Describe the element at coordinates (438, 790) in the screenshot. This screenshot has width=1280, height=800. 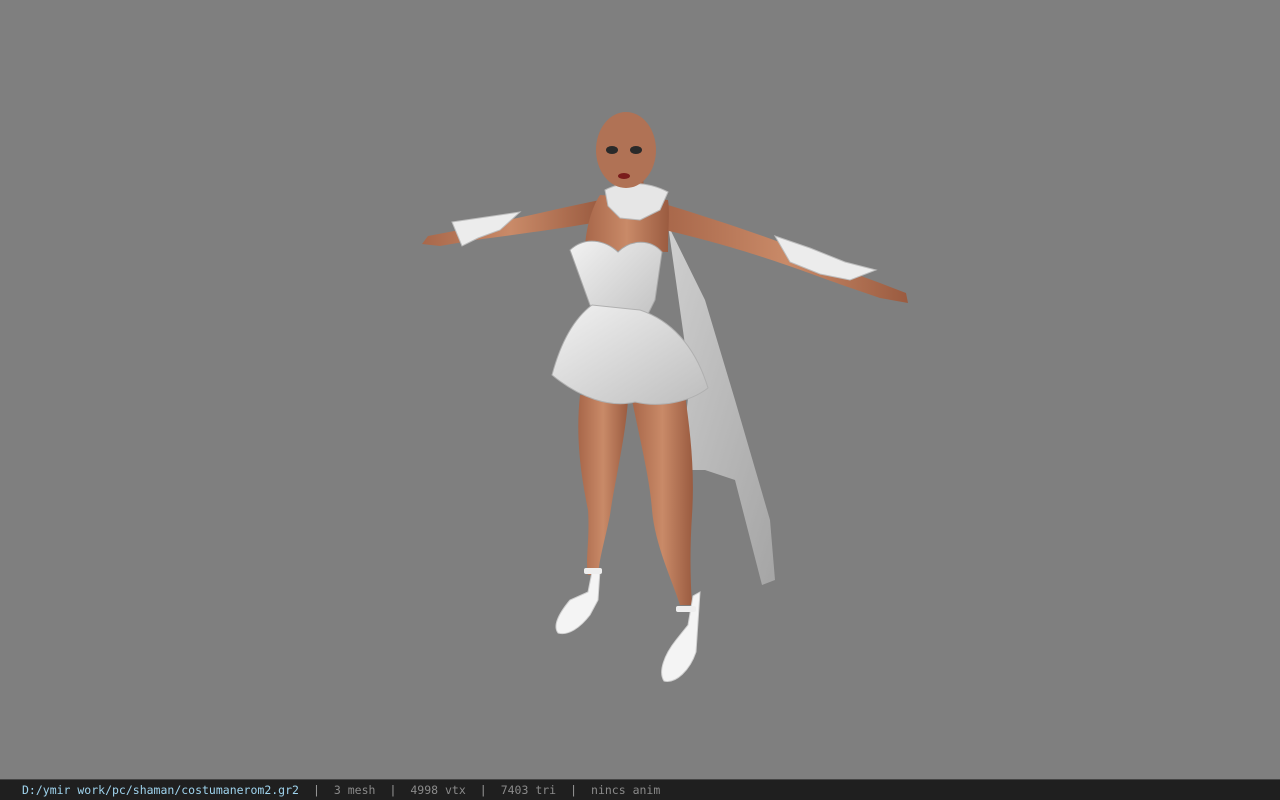
I see `vertex-count: 4998 vtx` at that location.